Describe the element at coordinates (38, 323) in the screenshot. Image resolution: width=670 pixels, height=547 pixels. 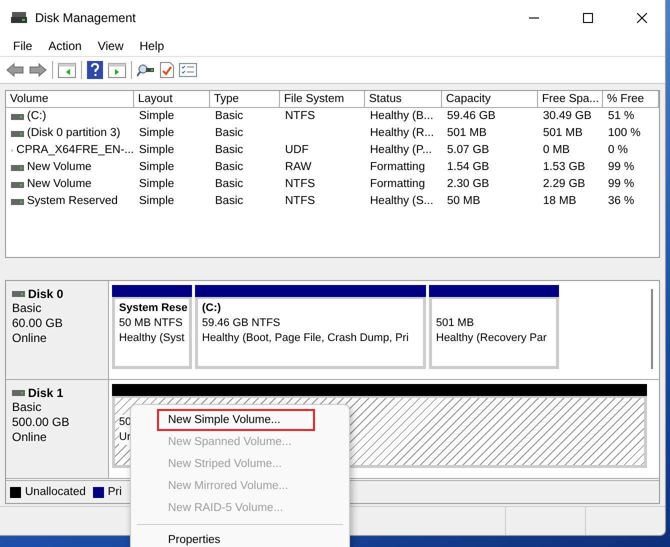
I see `disk-size: 60.00 GB` at that location.